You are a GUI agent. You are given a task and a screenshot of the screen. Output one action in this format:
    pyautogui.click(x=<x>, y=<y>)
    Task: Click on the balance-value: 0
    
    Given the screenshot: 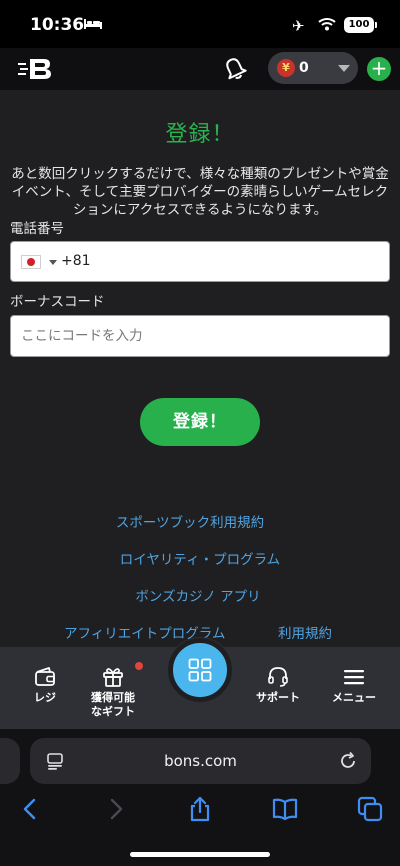 What is the action you would take?
    pyautogui.click(x=304, y=68)
    